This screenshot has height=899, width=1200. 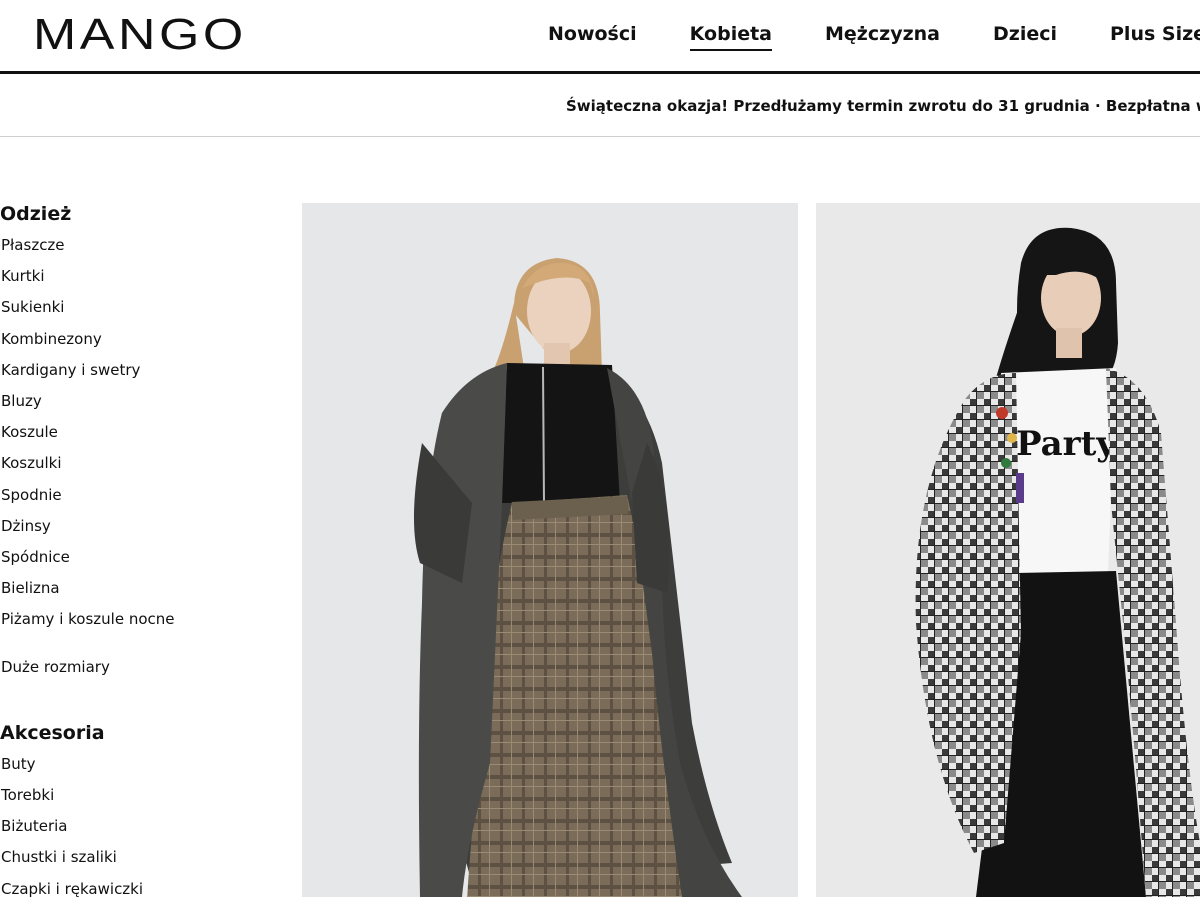 I want to click on section-title-clothing: Odzież, so click(x=36, y=214).